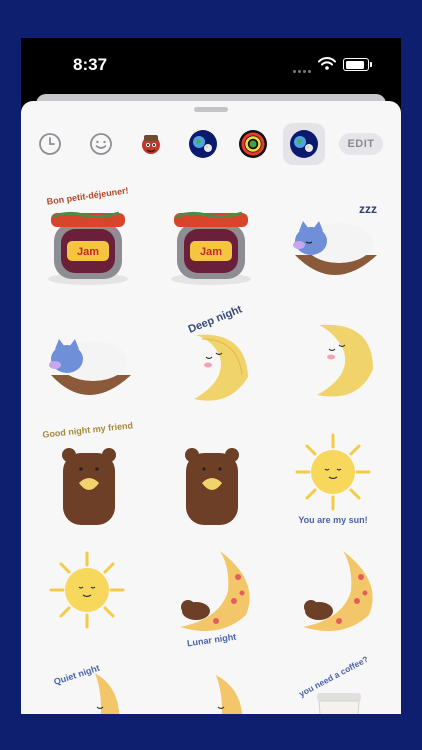 The height and width of the screenshot is (750, 422). What do you see at coordinates (211, 472) in the screenshot?
I see `sticker-bear` at bounding box center [211, 472].